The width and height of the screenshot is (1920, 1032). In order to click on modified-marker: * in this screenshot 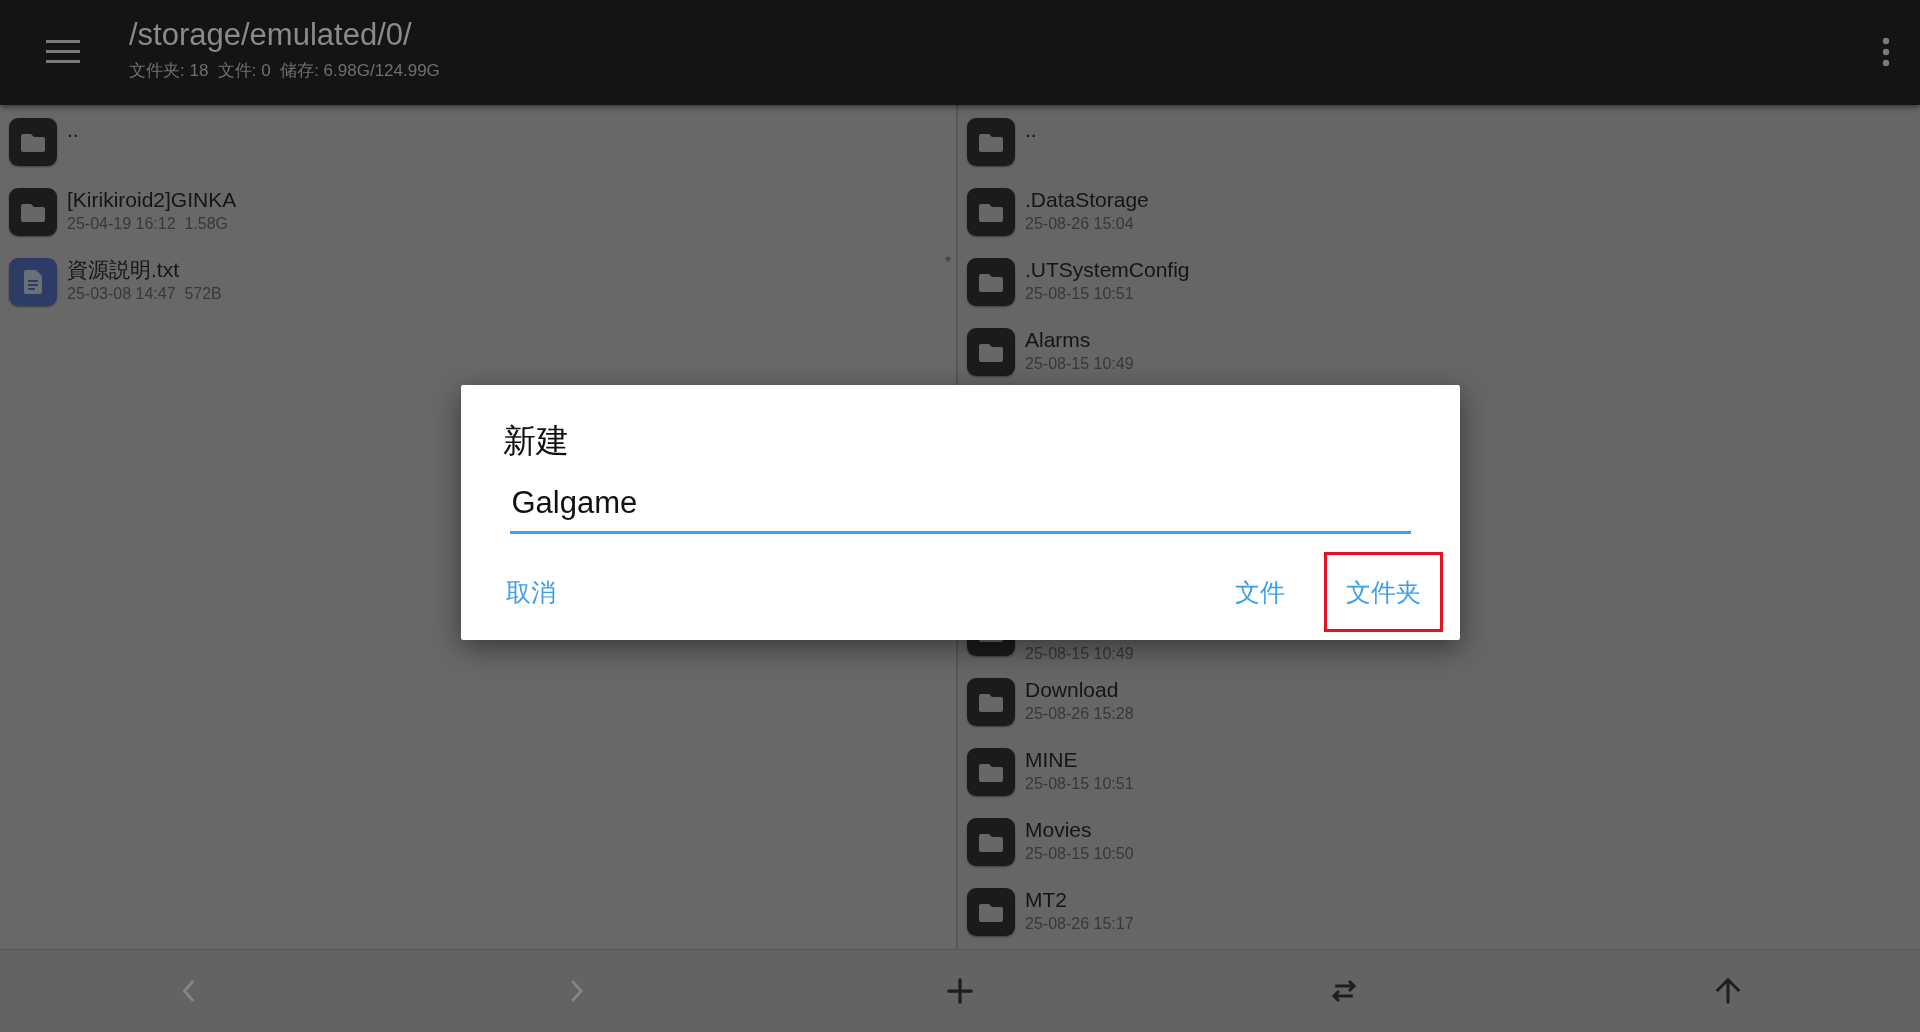, I will do `click(947, 262)`.